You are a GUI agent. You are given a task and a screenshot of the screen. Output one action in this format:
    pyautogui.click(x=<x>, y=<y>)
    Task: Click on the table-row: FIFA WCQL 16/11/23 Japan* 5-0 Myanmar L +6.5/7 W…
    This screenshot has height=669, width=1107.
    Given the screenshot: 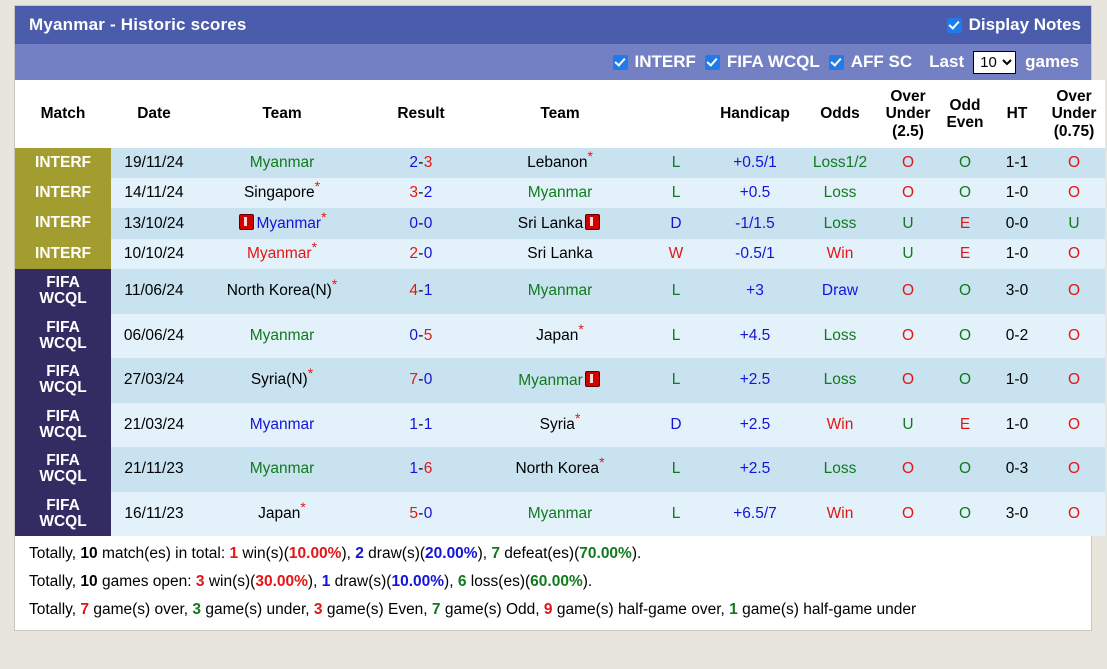 What is the action you would take?
    pyautogui.click(x=560, y=514)
    